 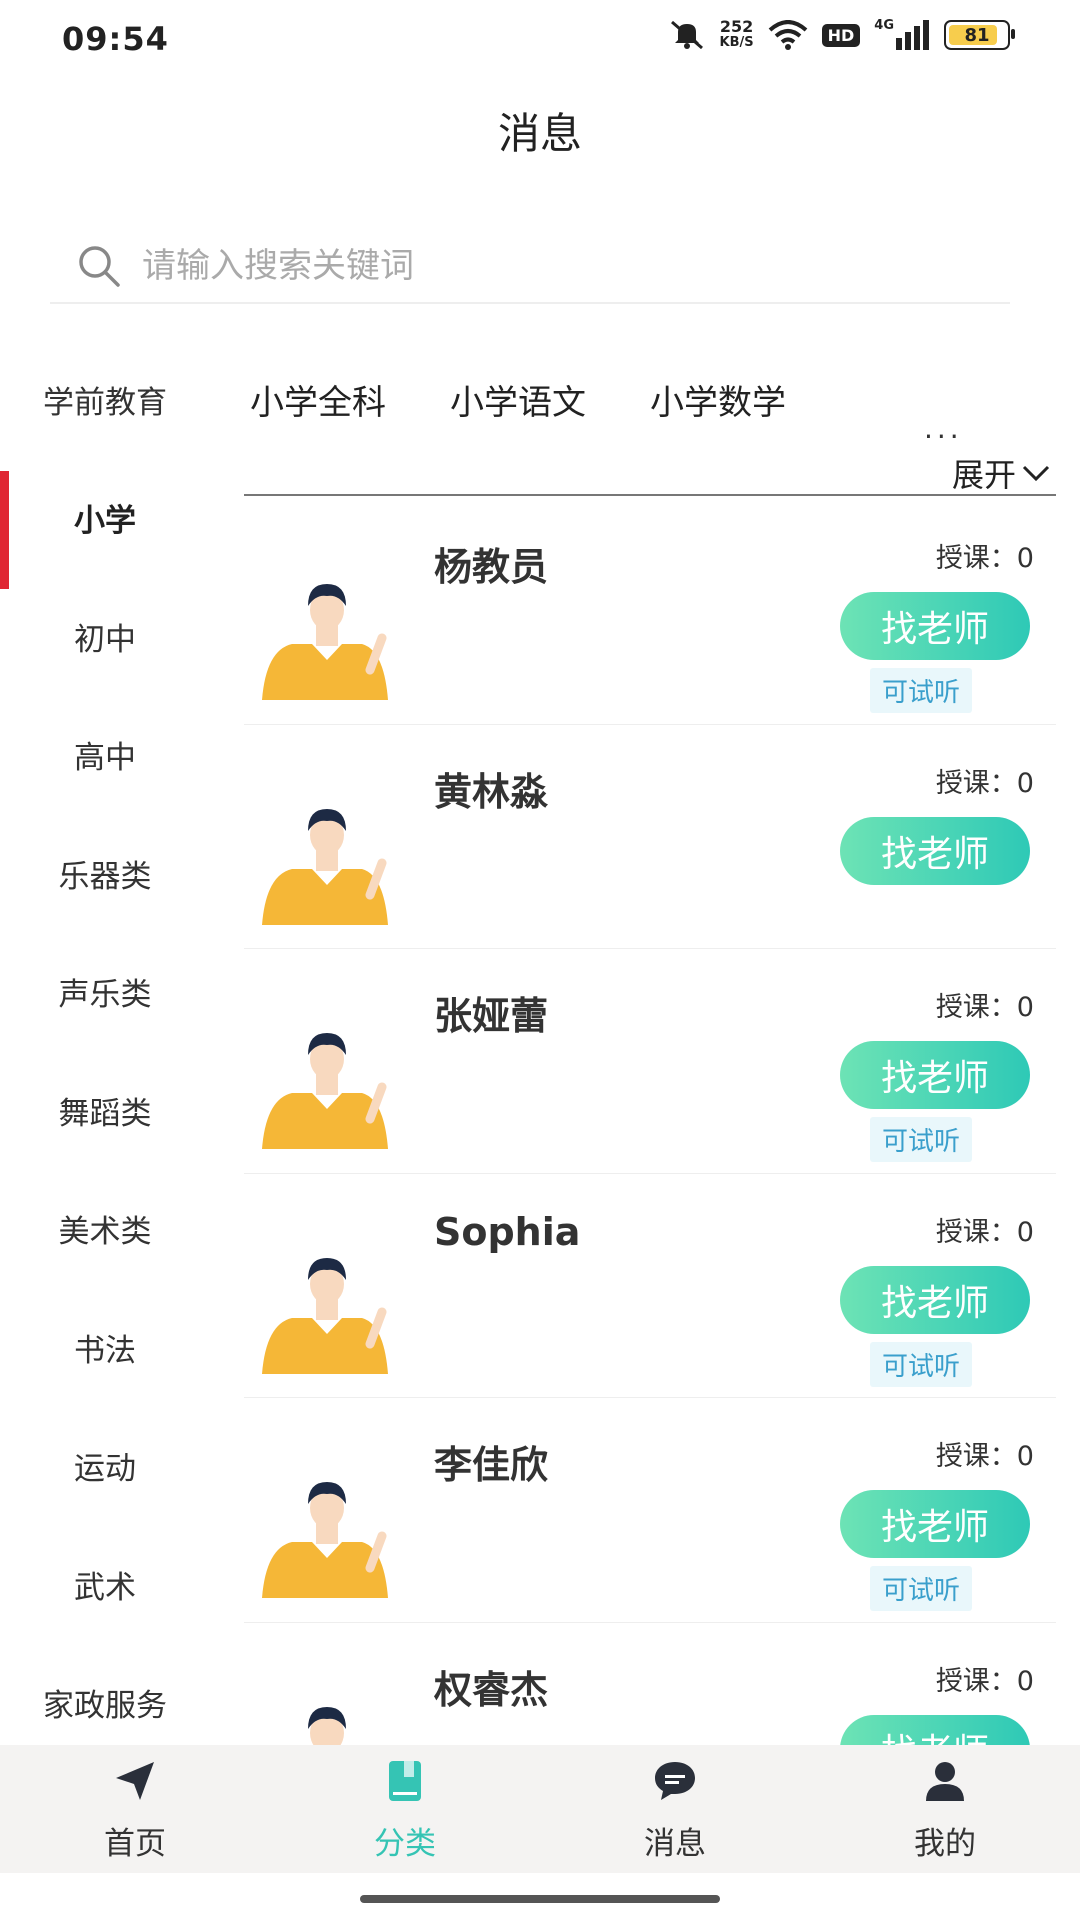 I want to click on sidebar-item: 武术, so click(x=105, y=1584).